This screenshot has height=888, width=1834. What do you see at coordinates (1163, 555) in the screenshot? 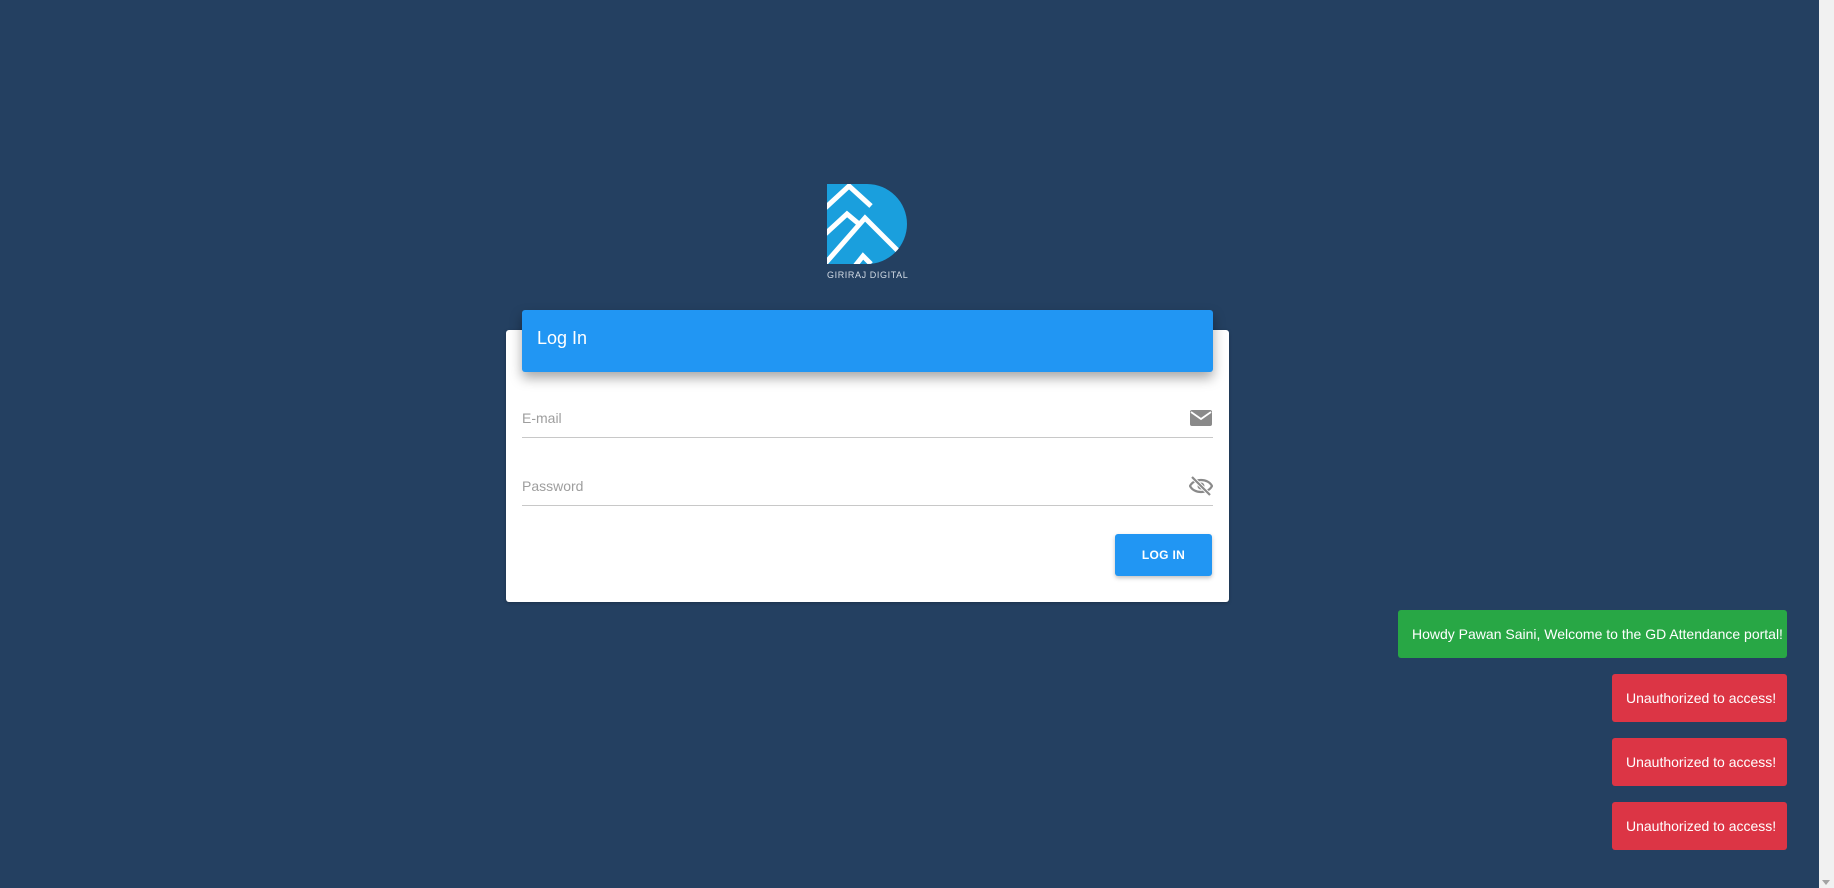
I see `login-button: LOG IN` at bounding box center [1163, 555].